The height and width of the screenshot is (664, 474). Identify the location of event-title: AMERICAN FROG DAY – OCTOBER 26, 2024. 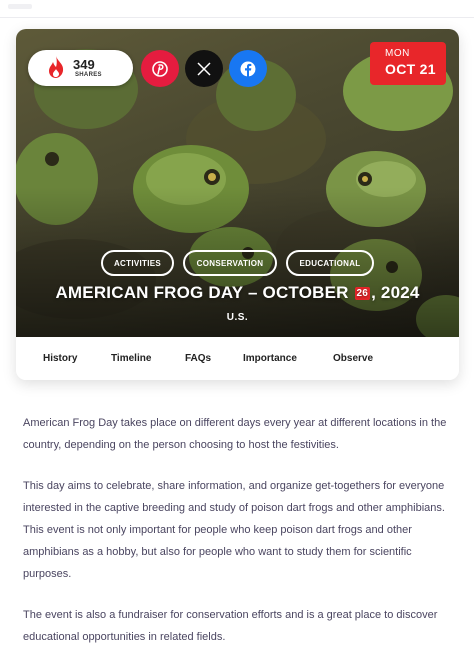
(237, 293).